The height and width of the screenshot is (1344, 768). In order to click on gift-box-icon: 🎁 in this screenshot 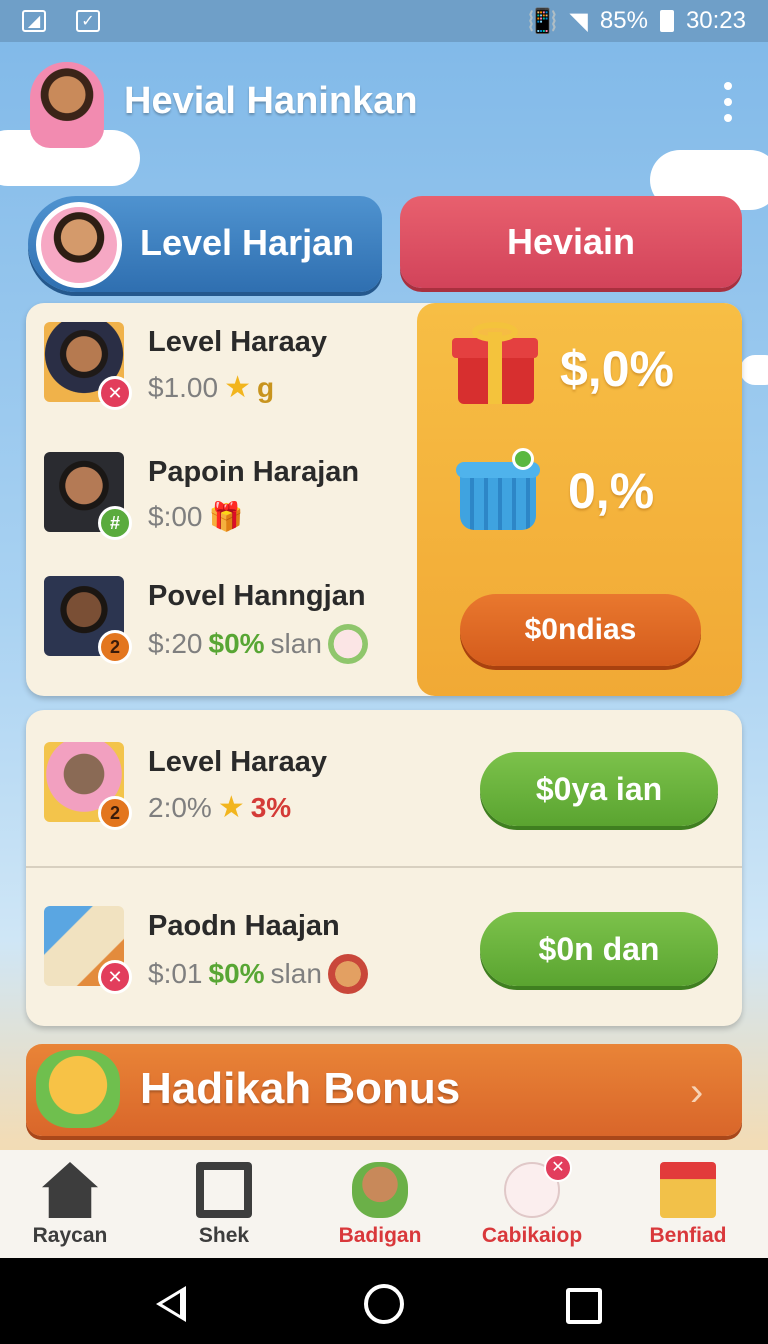, I will do `click(226, 516)`.